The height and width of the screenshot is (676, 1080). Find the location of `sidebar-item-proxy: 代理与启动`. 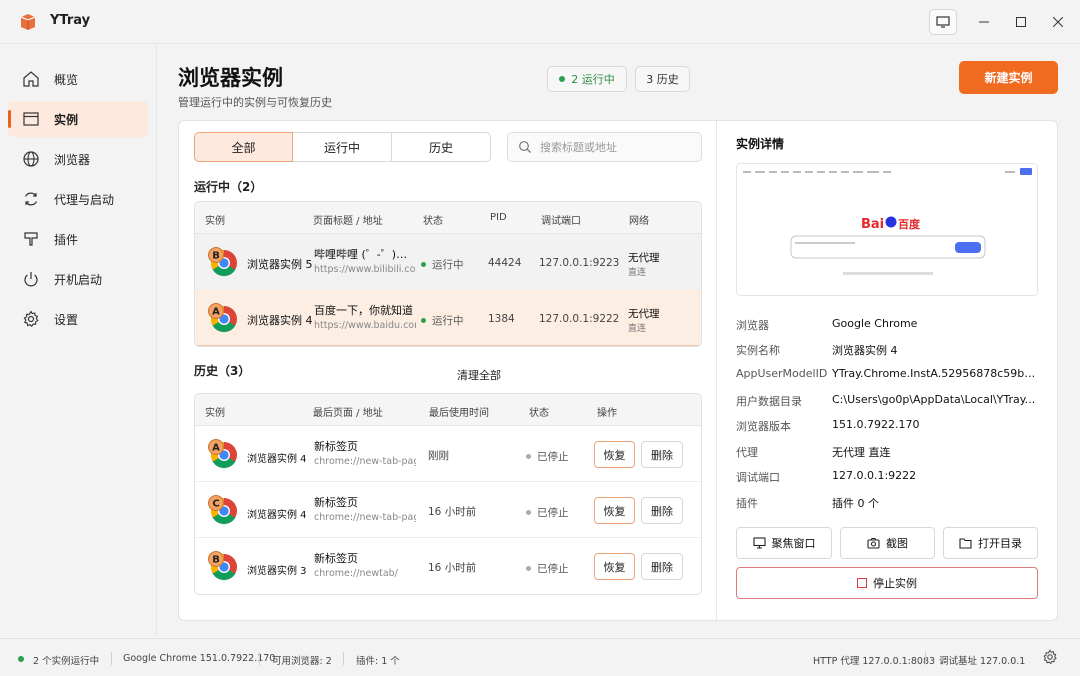

sidebar-item-proxy: 代理与启动 is located at coordinates (78, 199).